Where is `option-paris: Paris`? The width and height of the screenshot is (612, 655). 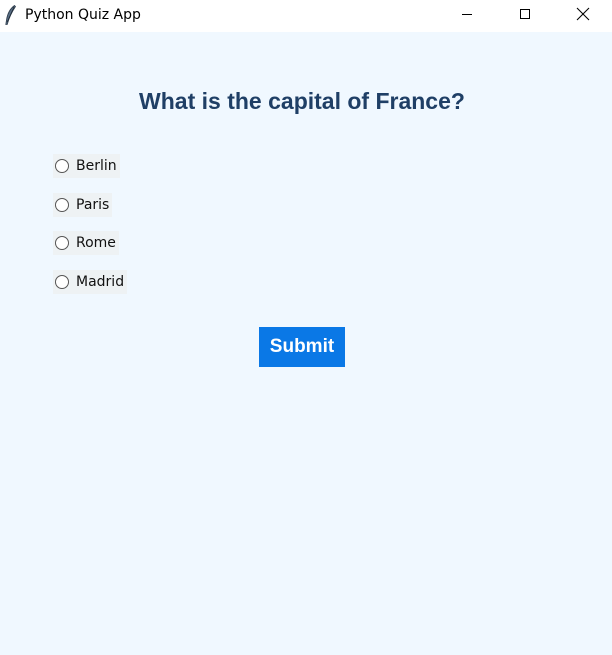
option-paris: Paris is located at coordinates (83, 205).